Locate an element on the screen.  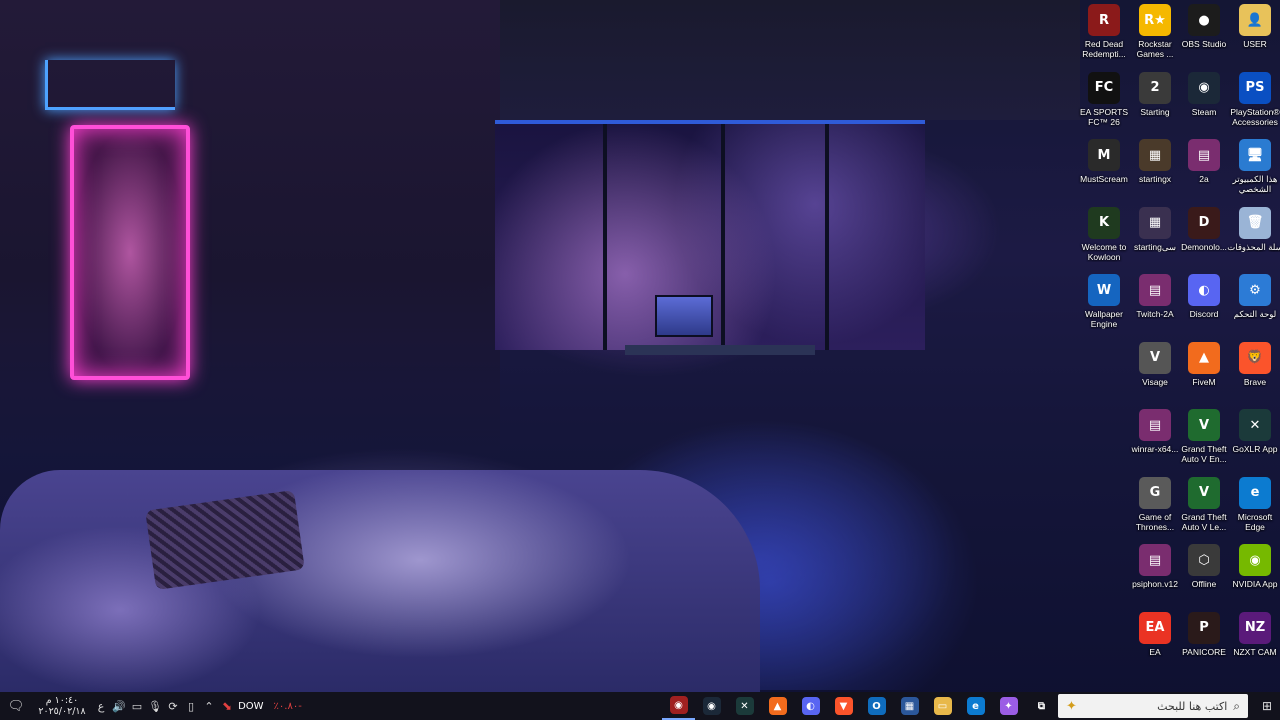
desktop-icon-starting-arabic: ▦ startingسی is located at coordinates (1155, 238).